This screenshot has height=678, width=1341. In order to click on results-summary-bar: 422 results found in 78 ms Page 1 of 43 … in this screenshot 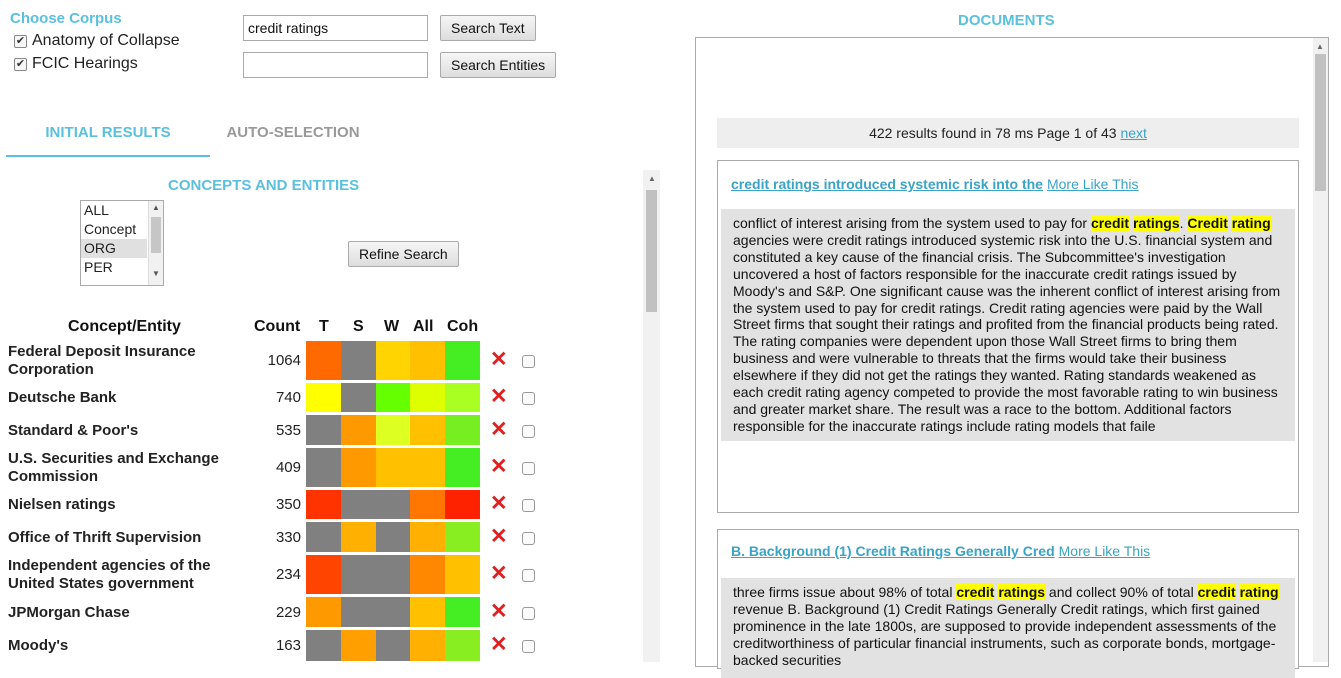, I will do `click(1008, 133)`.